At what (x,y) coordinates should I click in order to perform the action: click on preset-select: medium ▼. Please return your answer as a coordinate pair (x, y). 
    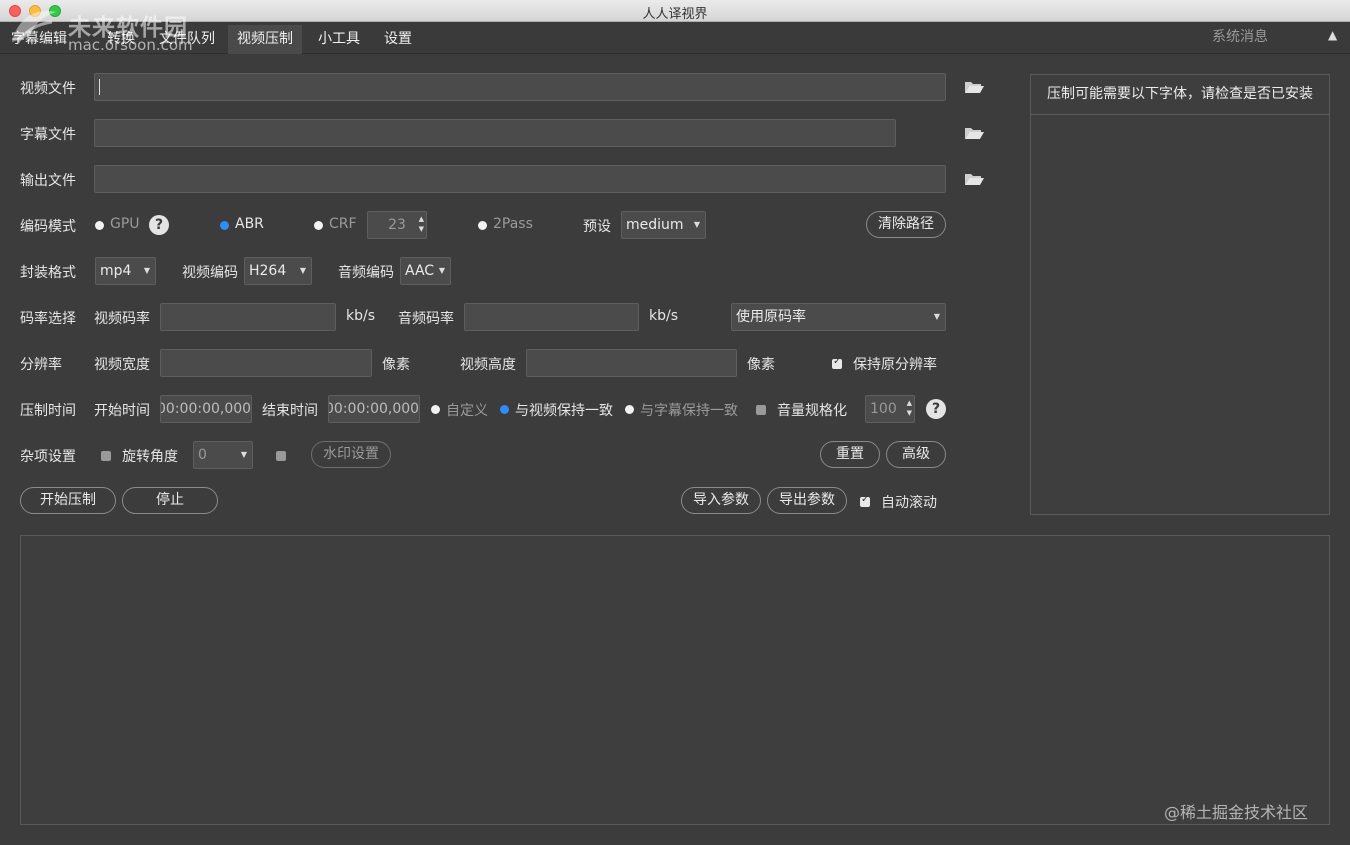
    Looking at the image, I should click on (663, 225).